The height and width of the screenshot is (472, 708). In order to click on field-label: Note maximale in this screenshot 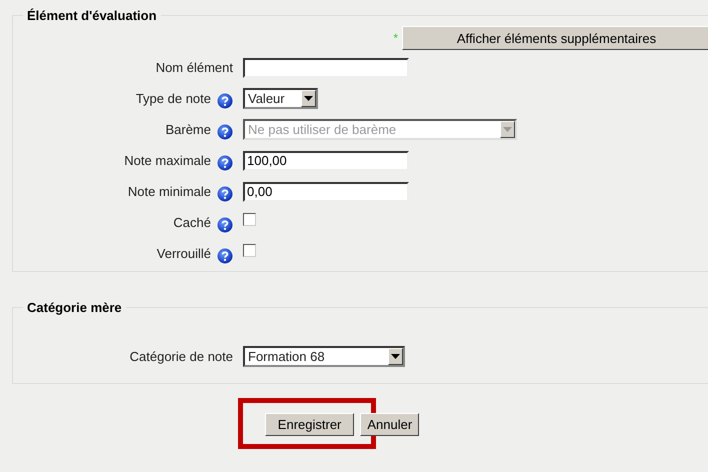, I will do `click(167, 160)`.